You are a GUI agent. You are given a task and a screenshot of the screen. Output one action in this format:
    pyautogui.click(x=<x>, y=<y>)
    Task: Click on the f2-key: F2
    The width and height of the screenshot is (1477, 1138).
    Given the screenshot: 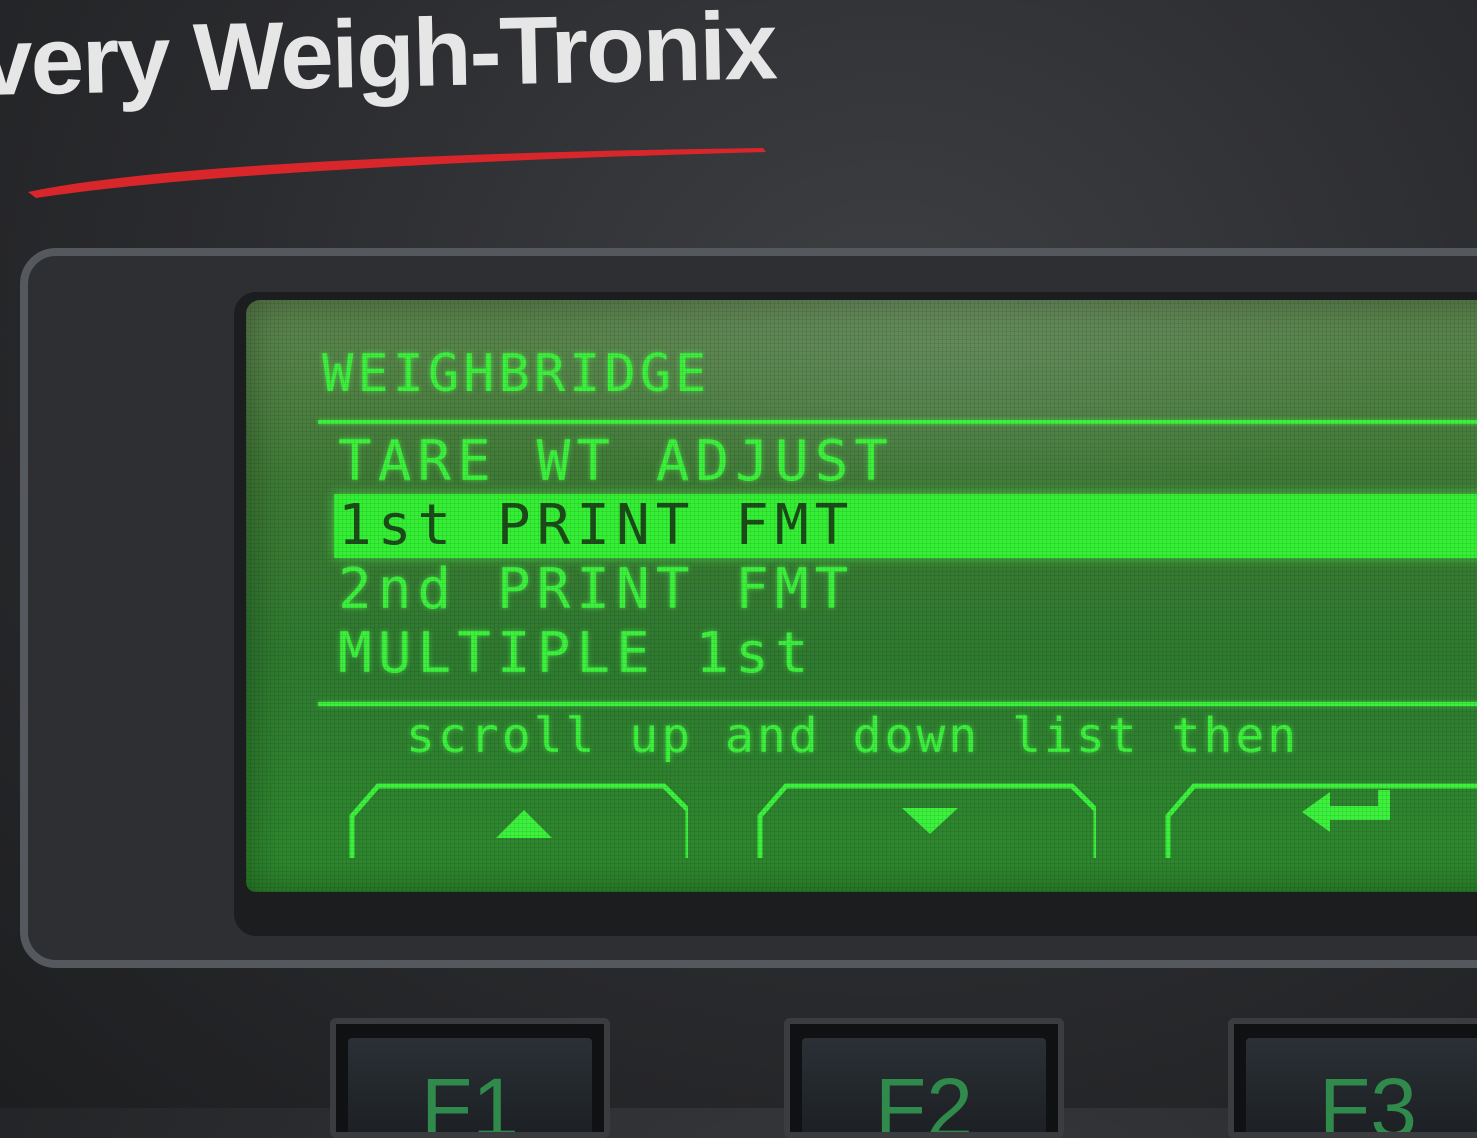 What is the action you would take?
    pyautogui.click(x=924, y=1078)
    